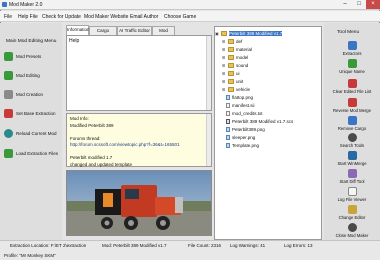  What do you see at coordinates (28, 75) in the screenshot?
I see `mod-editing-label: Mod Editing` at bounding box center [28, 75].